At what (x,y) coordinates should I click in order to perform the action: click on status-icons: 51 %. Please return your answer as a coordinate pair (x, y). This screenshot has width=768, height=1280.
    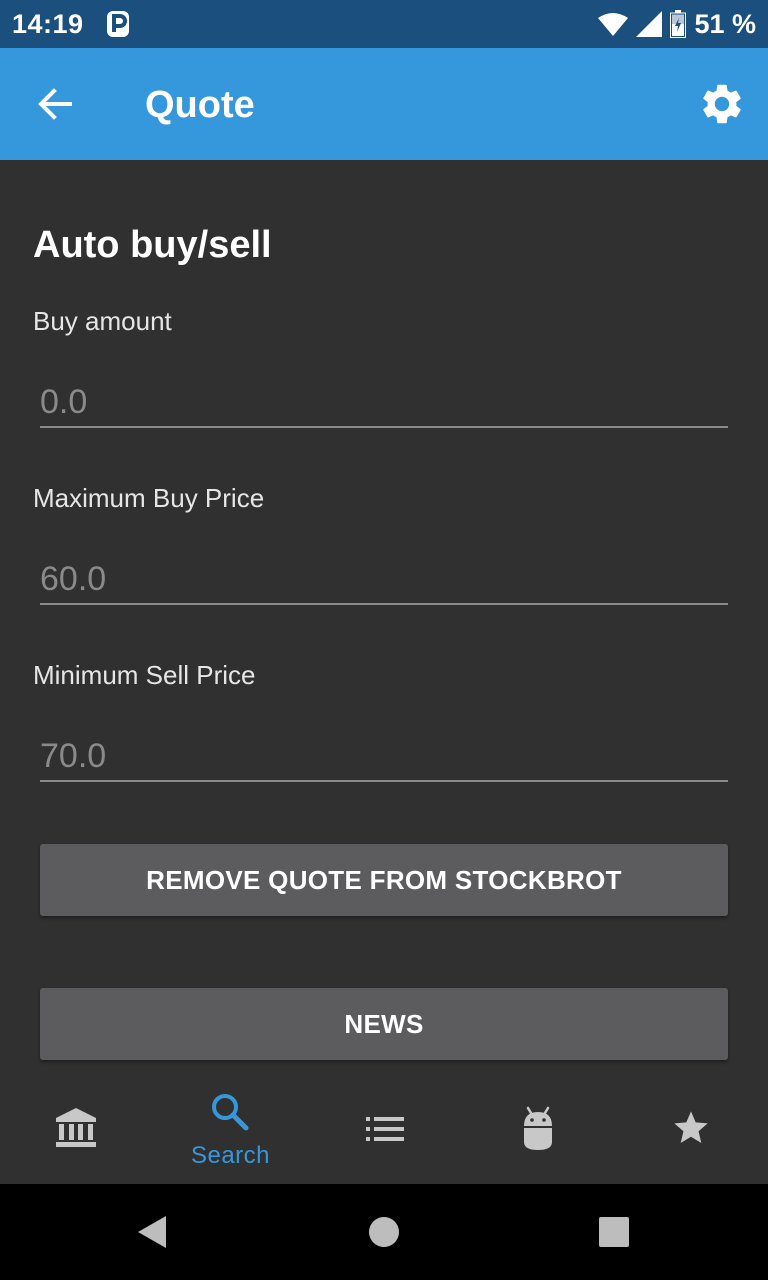
    Looking at the image, I should click on (677, 24).